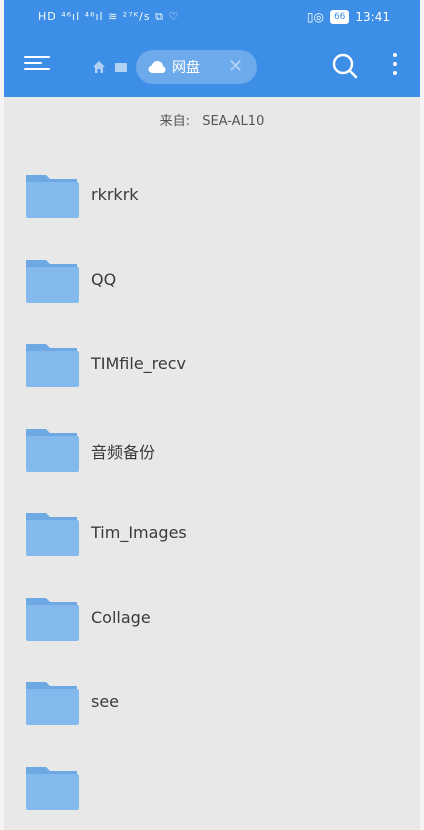 The image size is (424, 830). Describe the element at coordinates (372, 17) in the screenshot. I see `status-time: 13:41` at that location.